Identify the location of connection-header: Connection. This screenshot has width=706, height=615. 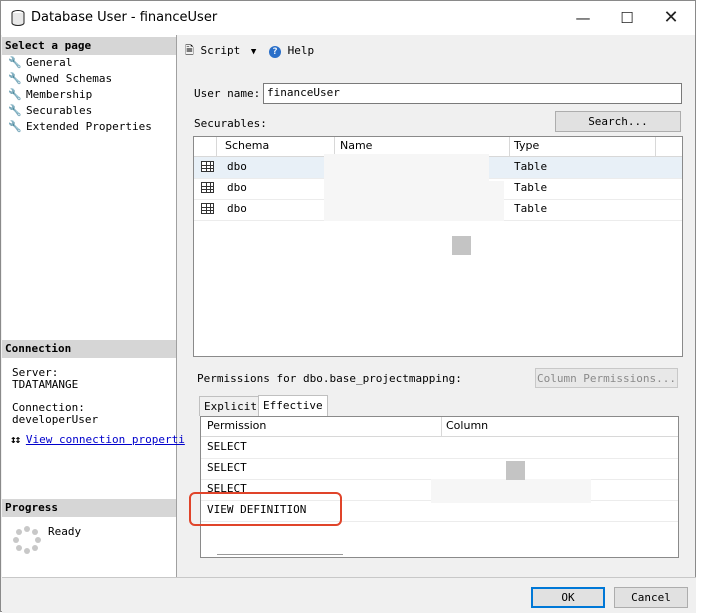
(89, 349).